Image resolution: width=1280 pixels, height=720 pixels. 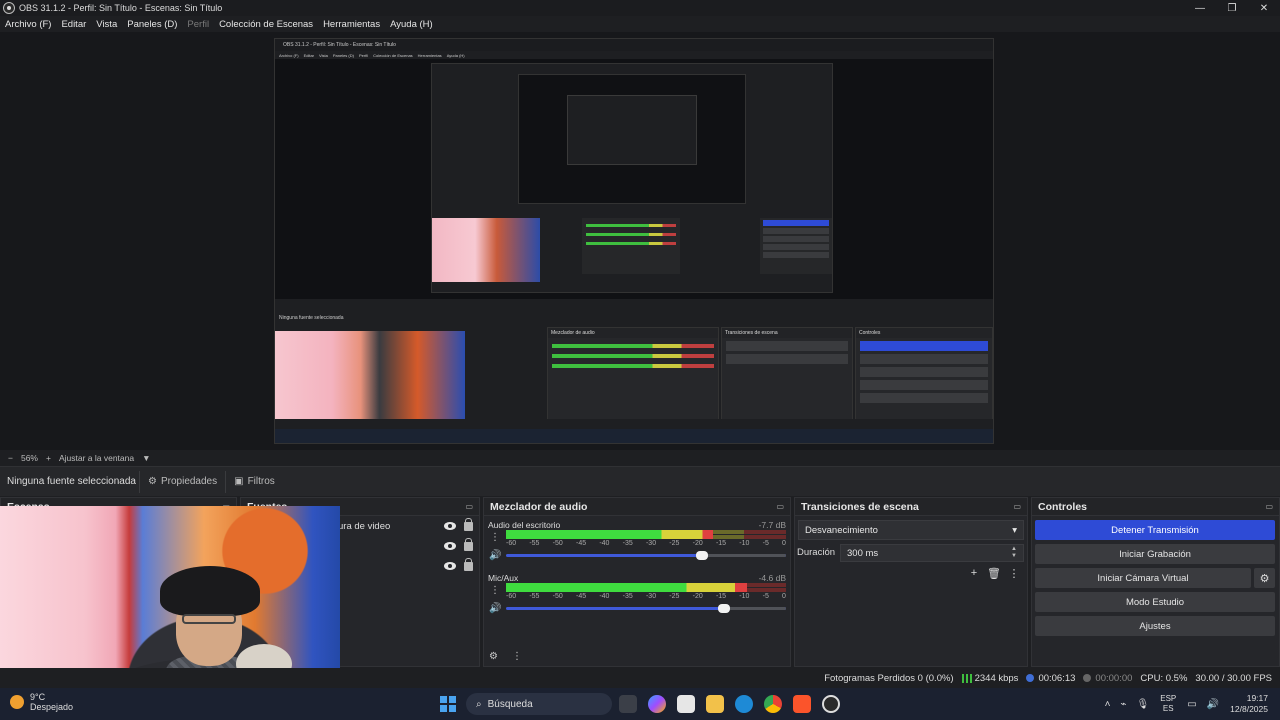 I want to click on language-indicator: ESP ES, so click(x=1168, y=704).